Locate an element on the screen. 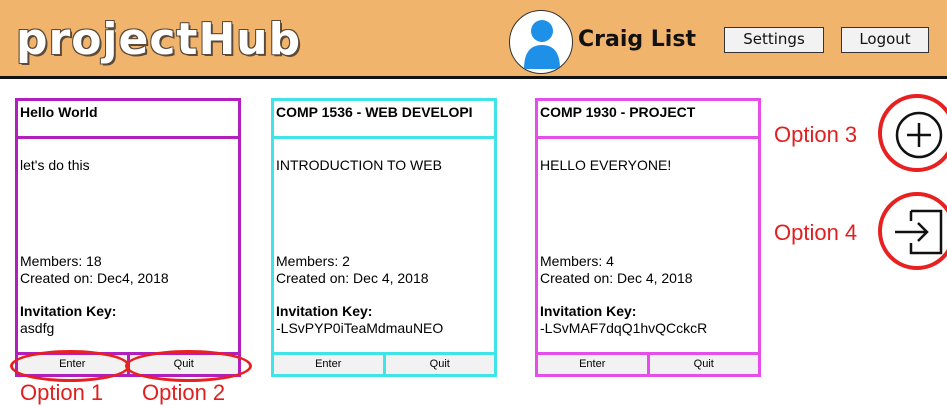  option1-annotation: Option 1 is located at coordinates (62, 392).